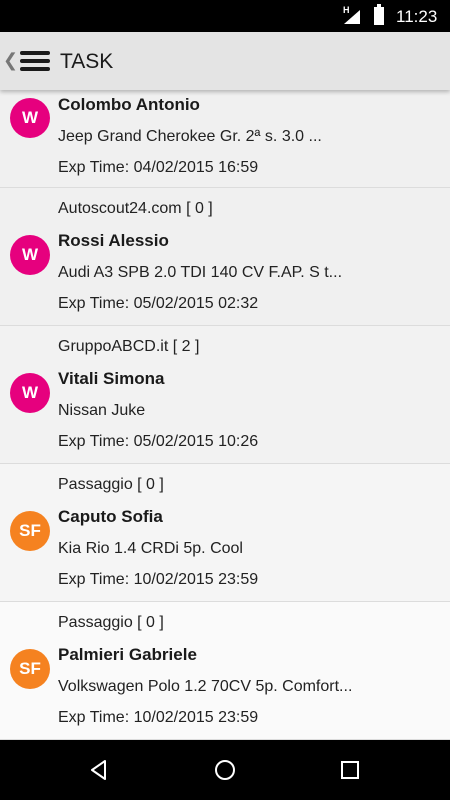 This screenshot has width=450, height=800. What do you see at coordinates (99, 770) in the screenshot?
I see `back-triangle-icon` at bounding box center [99, 770].